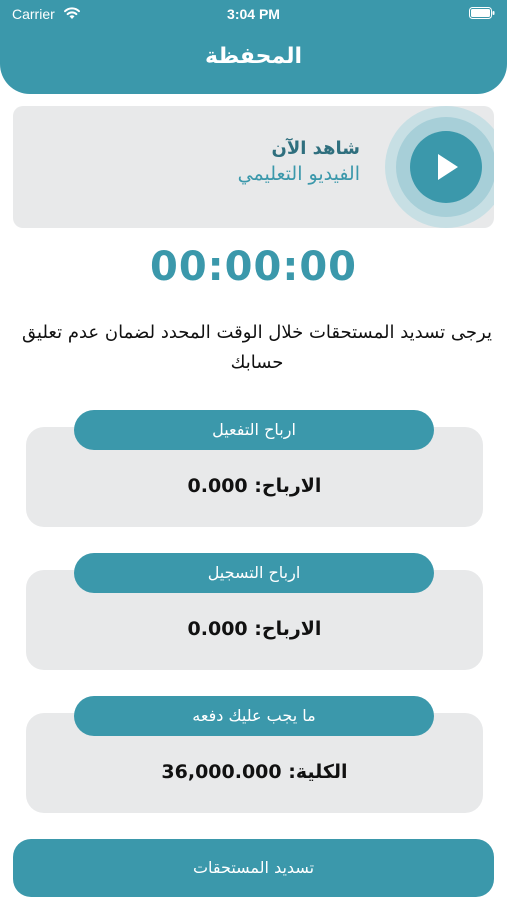 Image resolution: width=507 pixels, height=900 pixels. I want to click on video-text: شاهد الآن الفيديو التعليمي, so click(299, 161).